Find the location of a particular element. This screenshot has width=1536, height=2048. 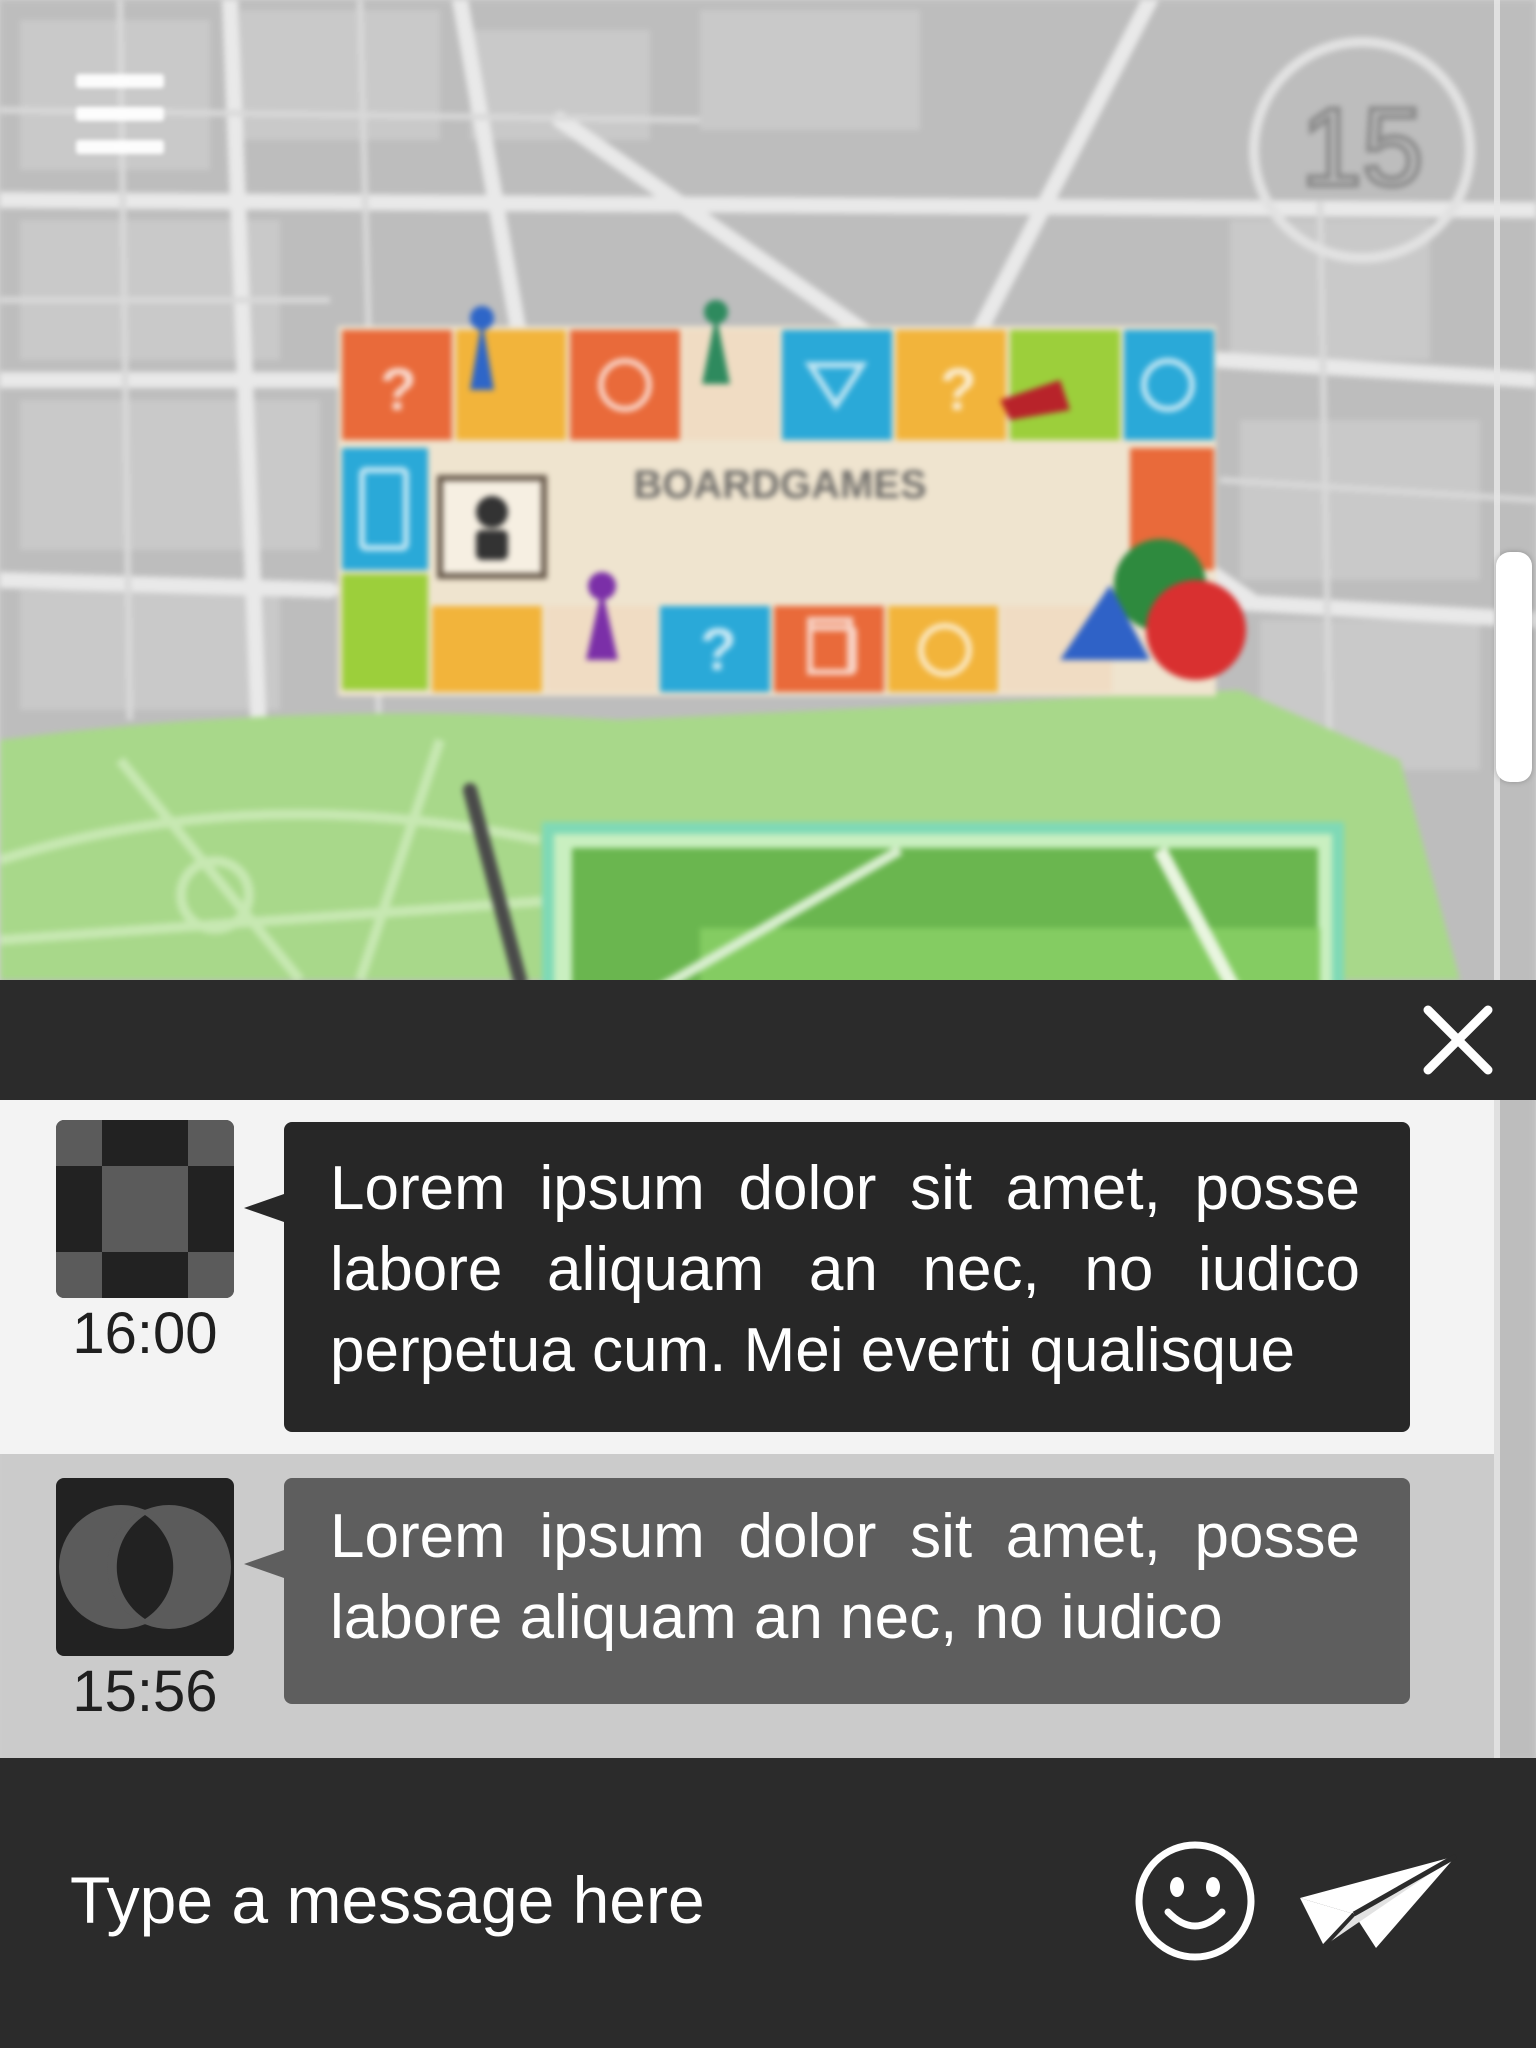

message-input is located at coordinates (580, 1900).